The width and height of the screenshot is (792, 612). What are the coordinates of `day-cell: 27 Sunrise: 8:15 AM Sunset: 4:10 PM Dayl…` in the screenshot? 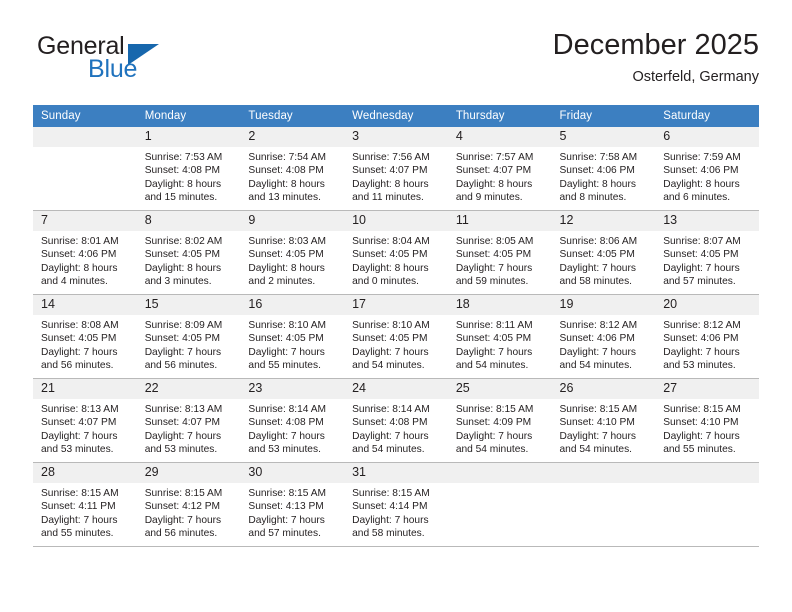 It's located at (707, 420).